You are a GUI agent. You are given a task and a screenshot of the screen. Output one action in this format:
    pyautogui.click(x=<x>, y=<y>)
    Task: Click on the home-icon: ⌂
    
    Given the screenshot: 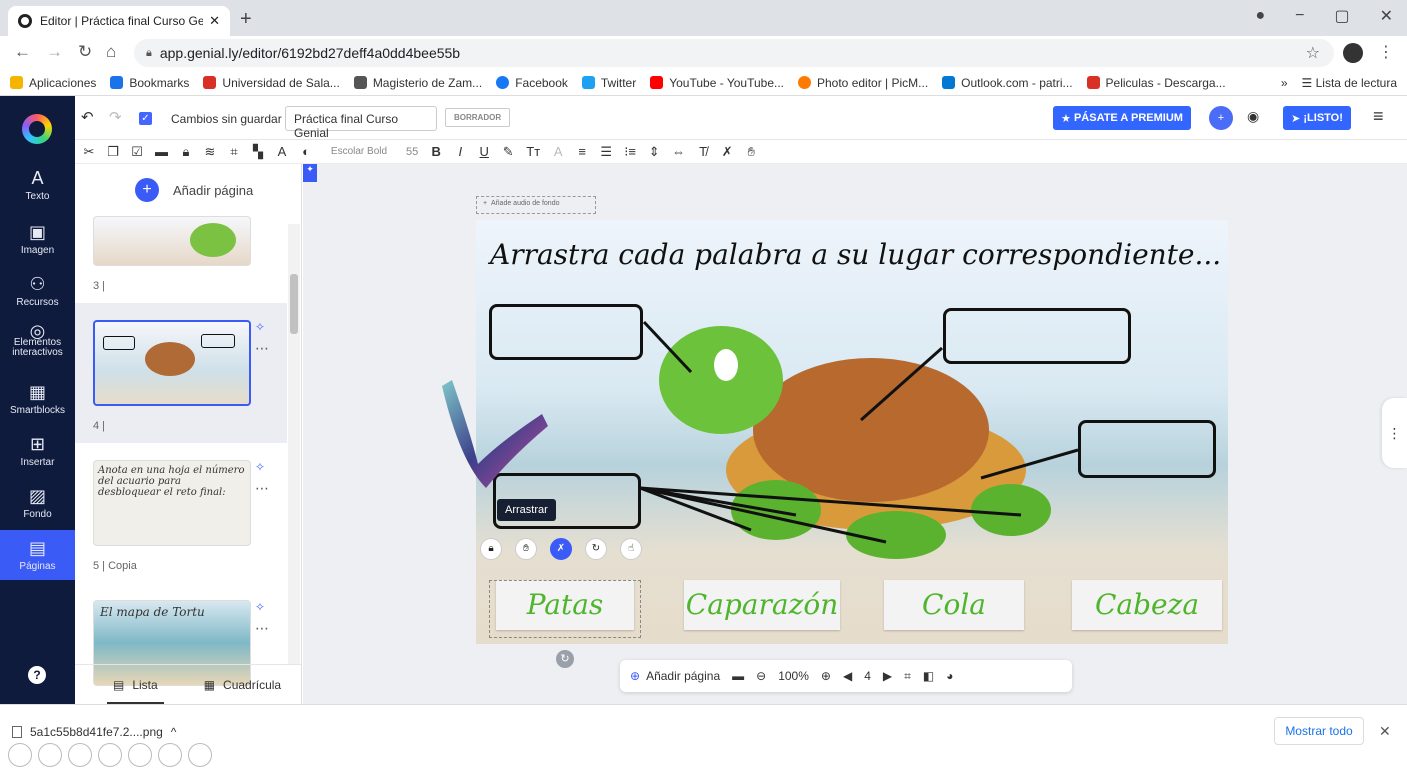 What is the action you would take?
    pyautogui.click(x=111, y=52)
    